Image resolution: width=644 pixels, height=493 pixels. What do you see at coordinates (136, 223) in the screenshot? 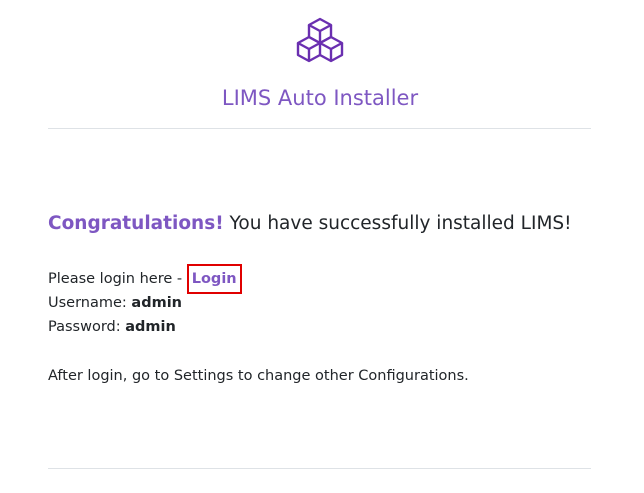
I see `congrats-label: Congratulations!` at bounding box center [136, 223].